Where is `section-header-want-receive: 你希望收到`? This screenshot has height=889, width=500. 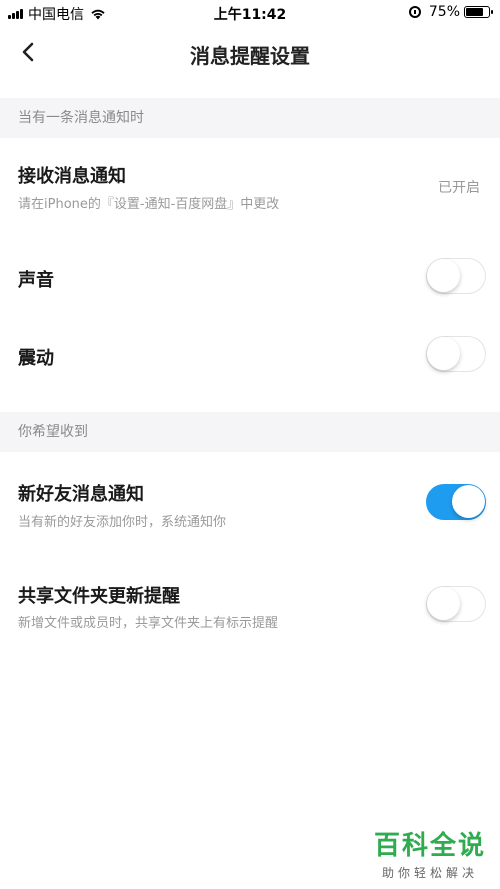
section-header-want-receive: 你希望收到 is located at coordinates (250, 432).